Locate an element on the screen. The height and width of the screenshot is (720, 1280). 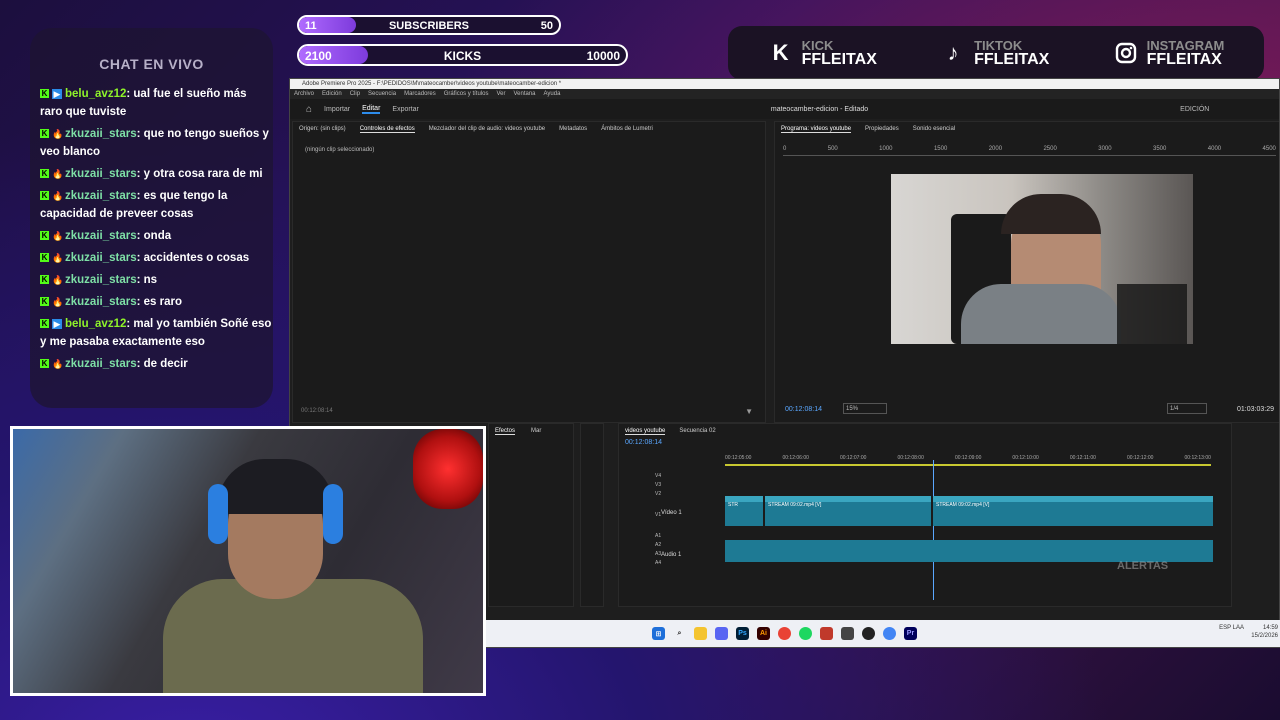
menu-item: Clip is located at coordinates (355, 94).